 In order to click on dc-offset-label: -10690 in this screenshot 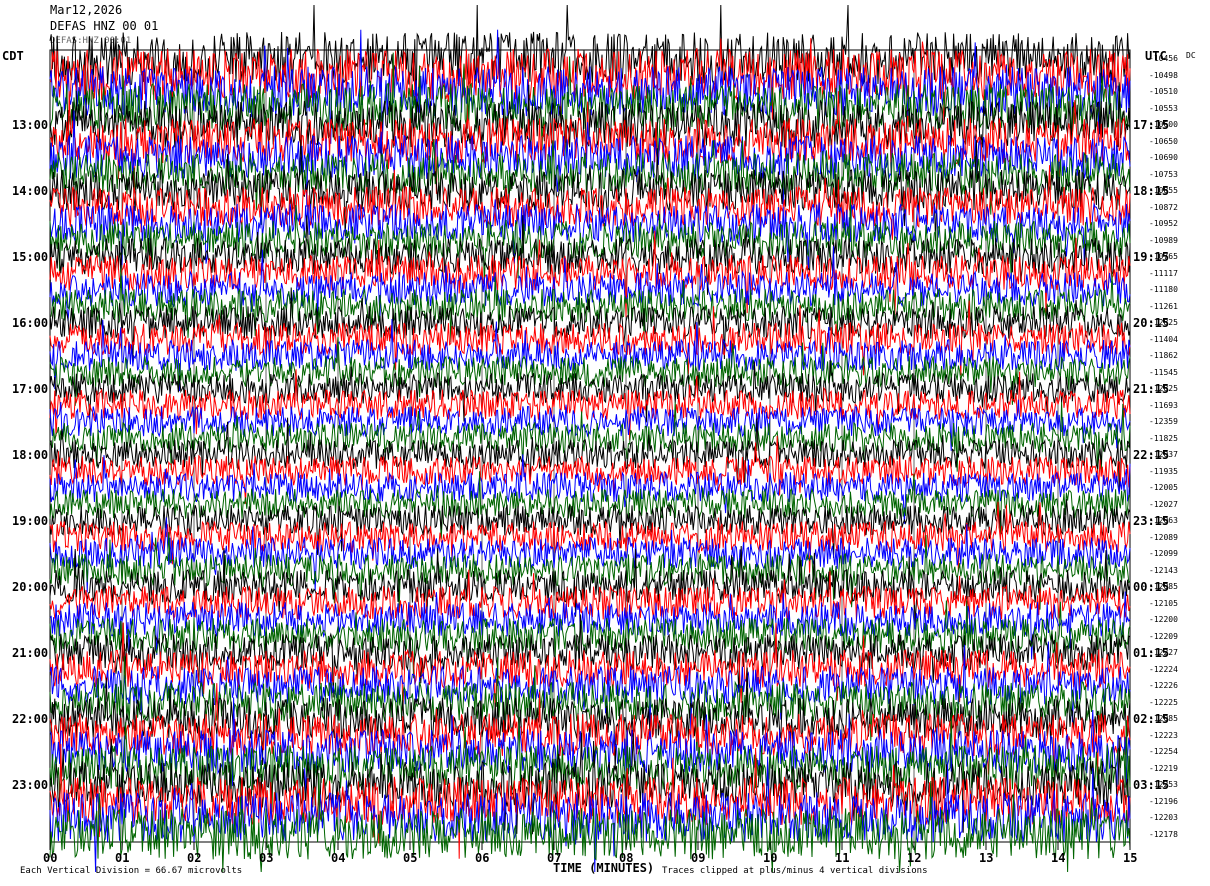, I will do `click(1163, 158)`.